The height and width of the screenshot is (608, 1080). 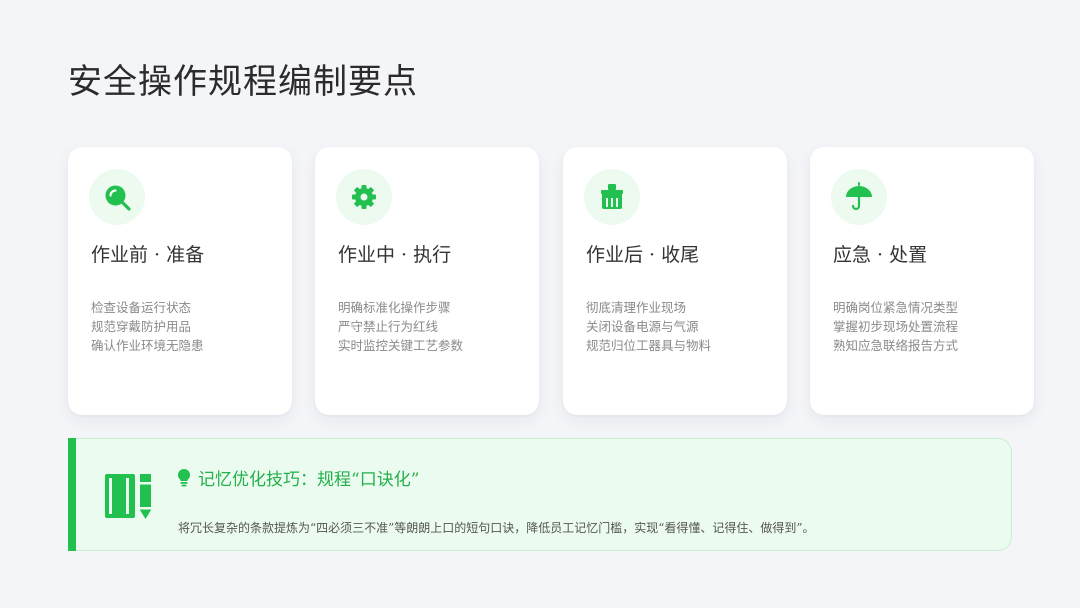 What do you see at coordinates (180, 281) in the screenshot?
I see `card-before-work: 作业前 · 准备 检查设备运行状态 规范穿戴防护用品 确认作业环境无隐患` at bounding box center [180, 281].